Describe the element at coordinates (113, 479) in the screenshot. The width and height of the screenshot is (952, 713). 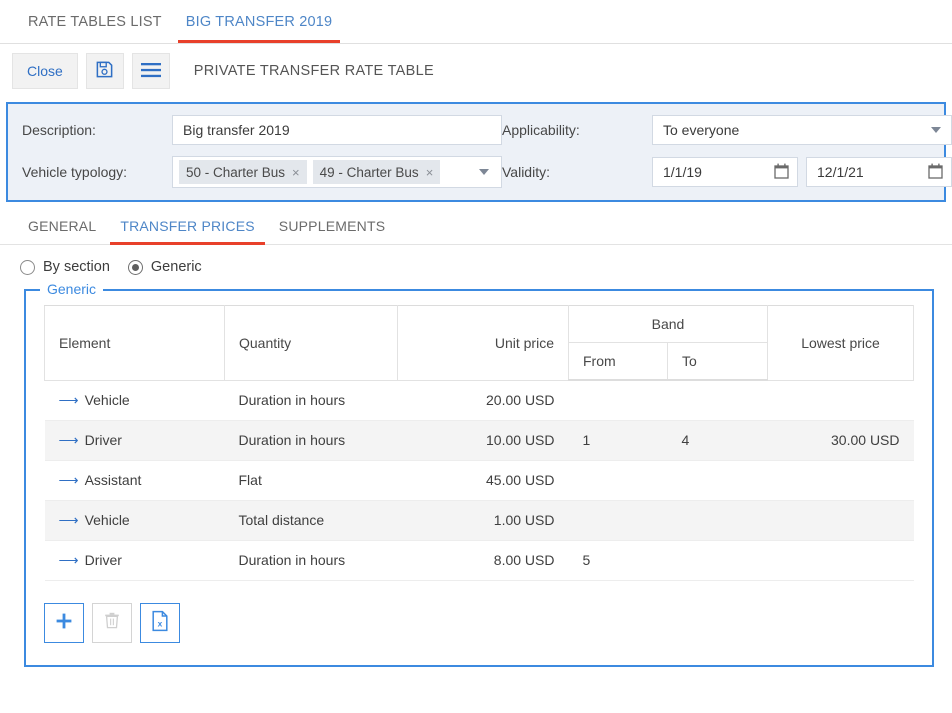
I see `cell-element-label: Assistant` at that location.